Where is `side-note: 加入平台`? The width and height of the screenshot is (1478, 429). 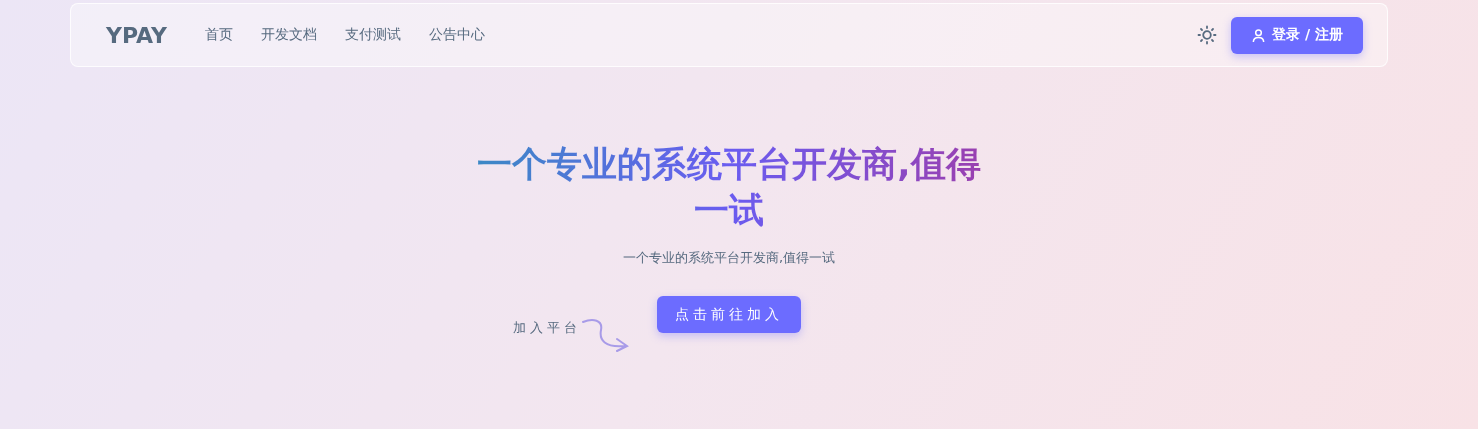
side-note: 加入平台 is located at coordinates (547, 328).